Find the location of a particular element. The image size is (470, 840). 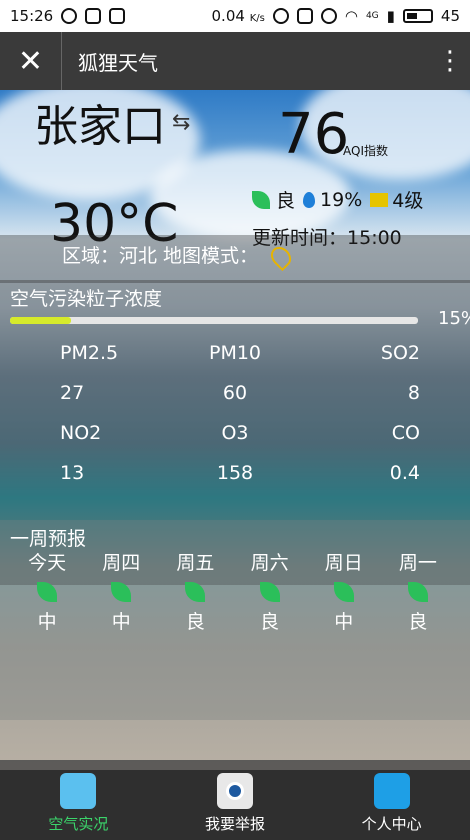

pollutant-label: PM2.5 is located at coordinates (89, 353).